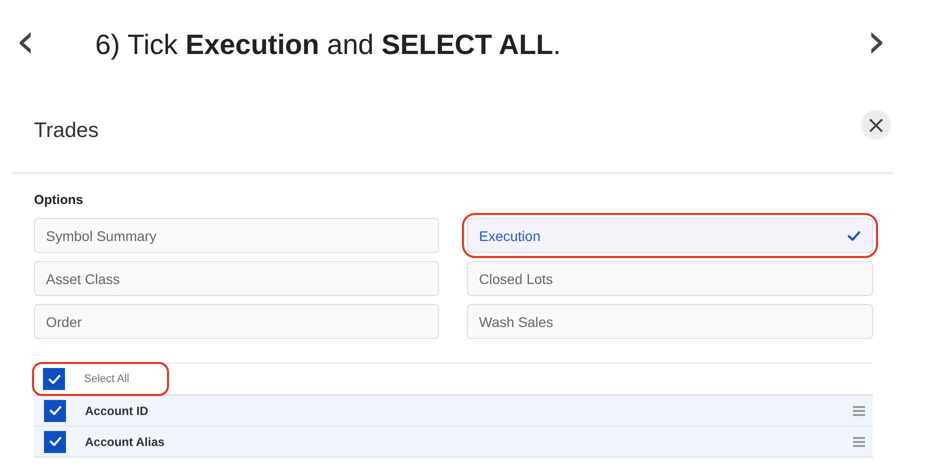  What do you see at coordinates (670, 321) in the screenshot?
I see `option-tile: Wash Sales` at bounding box center [670, 321].